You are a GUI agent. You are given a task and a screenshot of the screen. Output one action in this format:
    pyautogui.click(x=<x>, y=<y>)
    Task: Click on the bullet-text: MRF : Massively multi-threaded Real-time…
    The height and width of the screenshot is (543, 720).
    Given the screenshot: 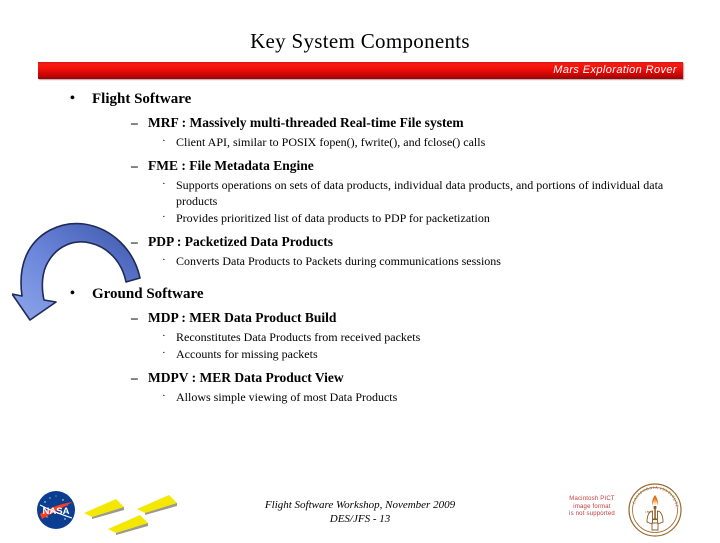 What is the action you would take?
    pyautogui.click(x=306, y=122)
    